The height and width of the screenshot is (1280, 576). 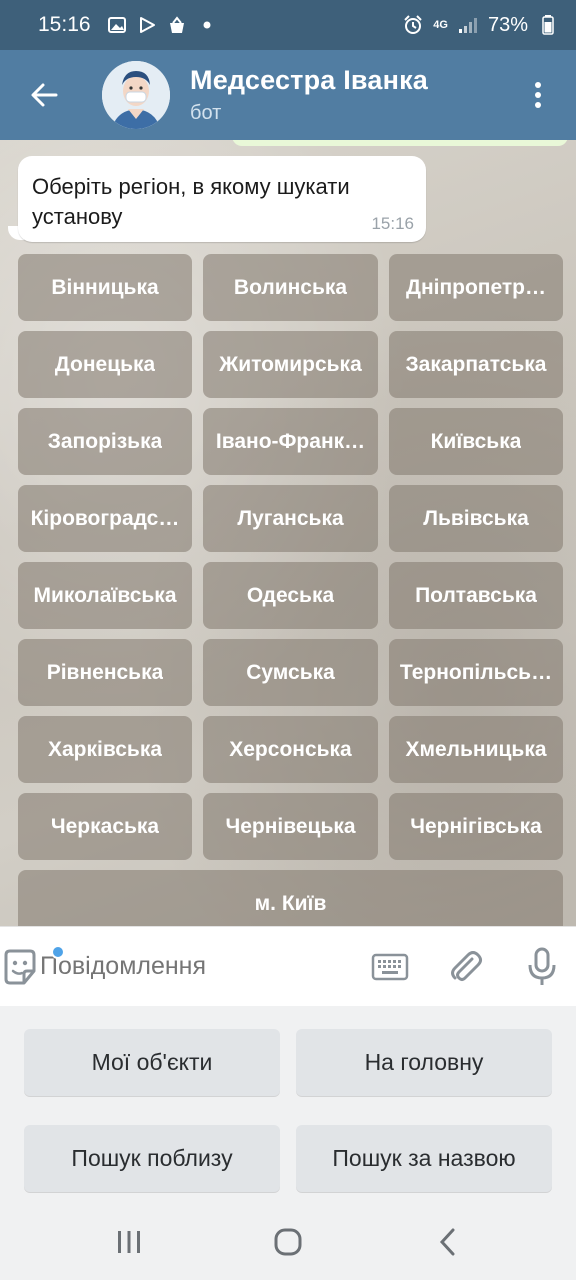 What do you see at coordinates (476, 749) in the screenshot?
I see `region-button: Хмельницька` at bounding box center [476, 749].